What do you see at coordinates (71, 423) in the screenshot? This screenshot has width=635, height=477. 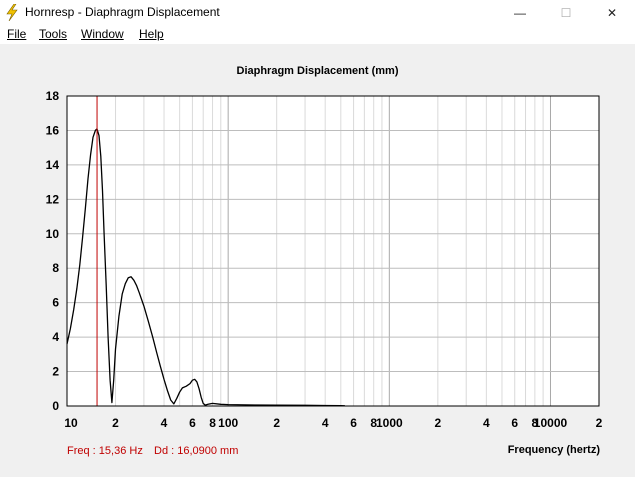 I see `x-tick-label: 10` at bounding box center [71, 423].